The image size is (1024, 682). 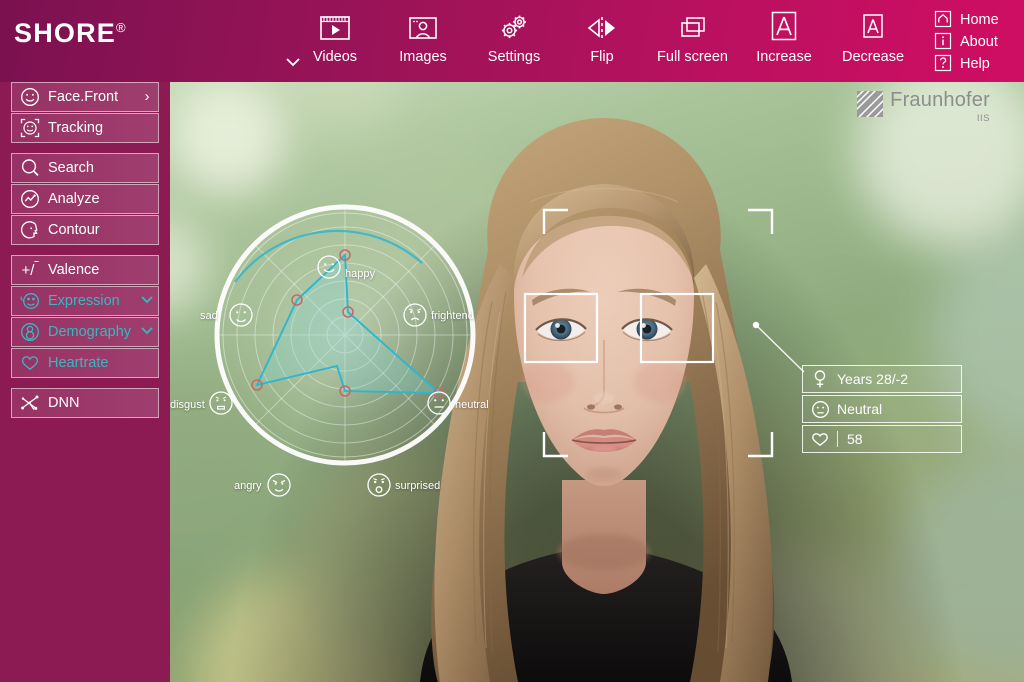 What do you see at coordinates (30, 168) in the screenshot?
I see `magnifier-icon` at bounding box center [30, 168].